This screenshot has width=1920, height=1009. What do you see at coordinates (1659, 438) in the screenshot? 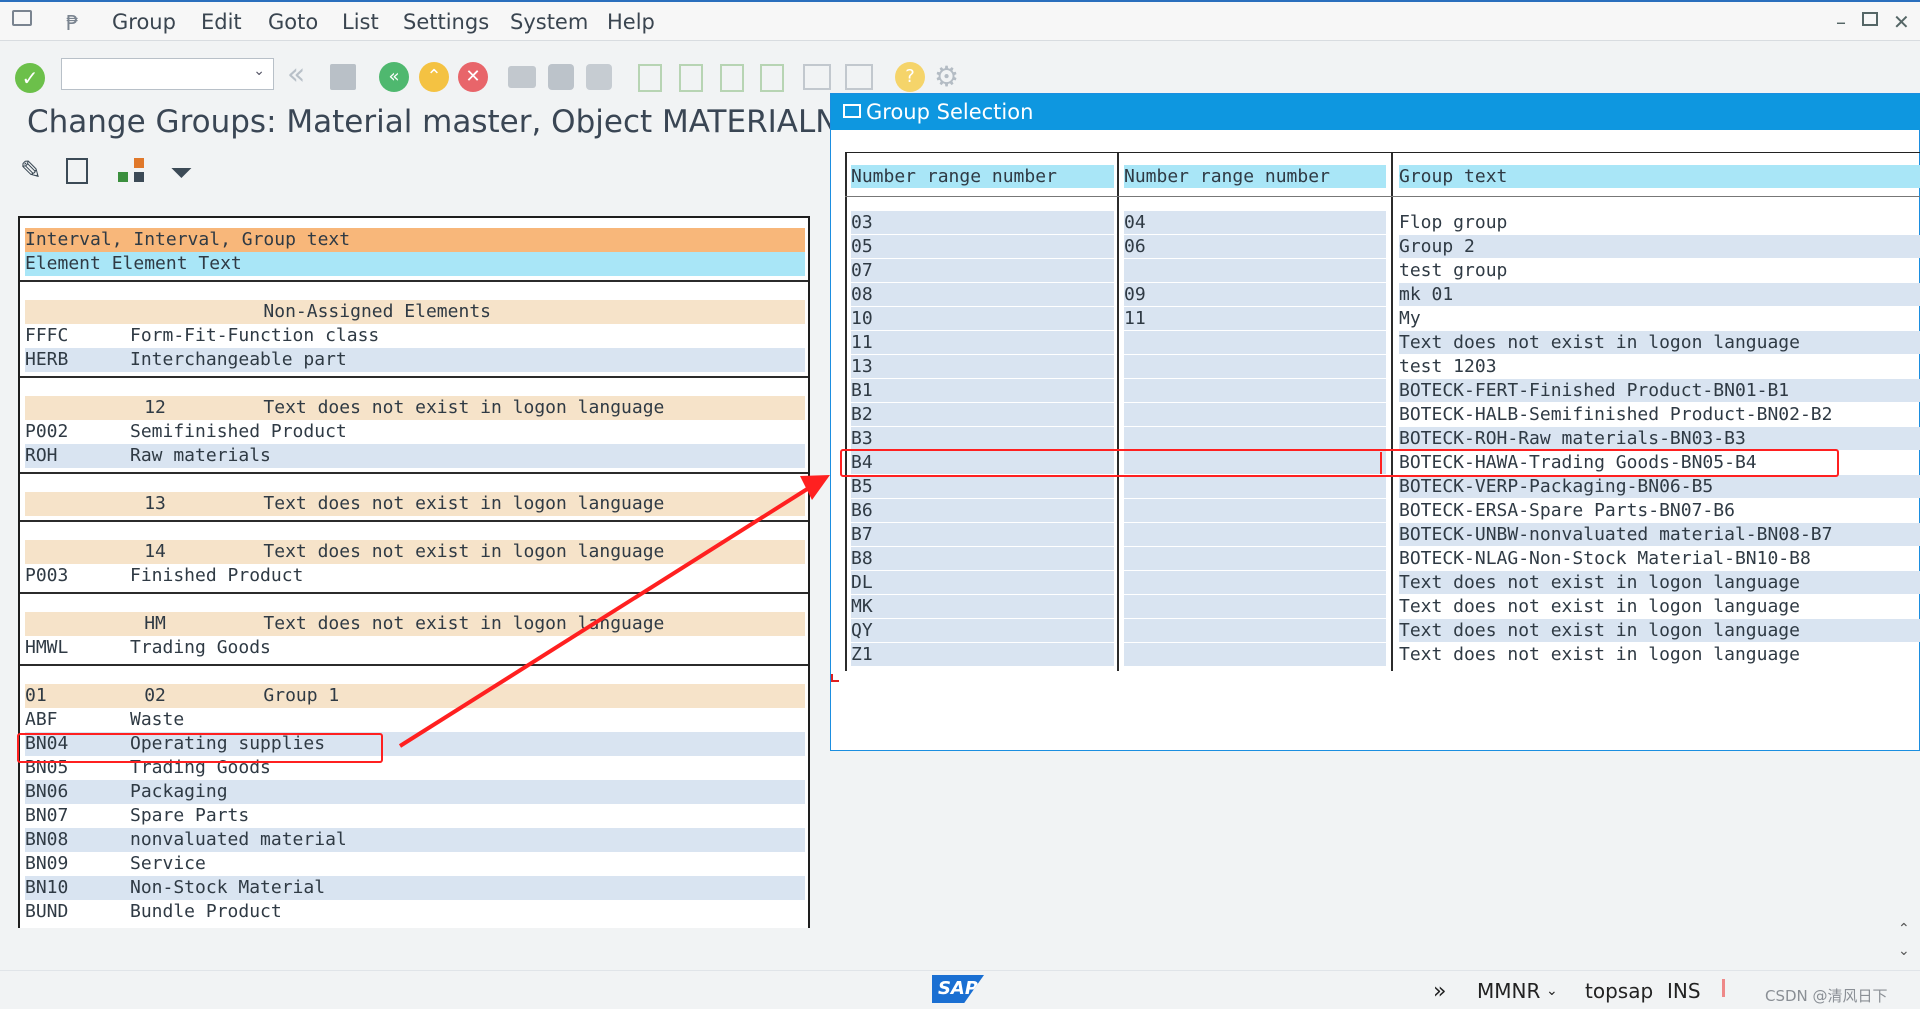
I see `group-text-cell: BOTECK-ROH-Raw materials-BN03-B3` at bounding box center [1659, 438].